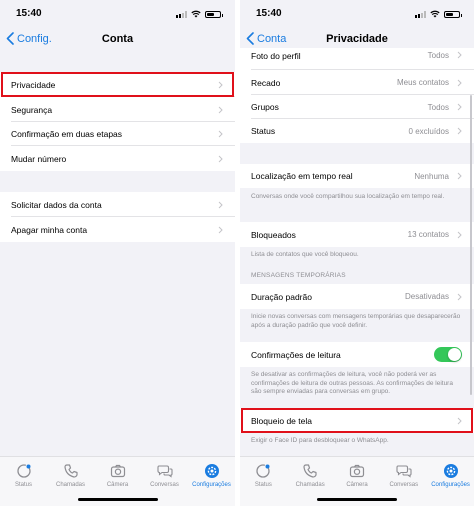 The image size is (474, 506). I want to click on page-title: Conta, so click(117, 39).